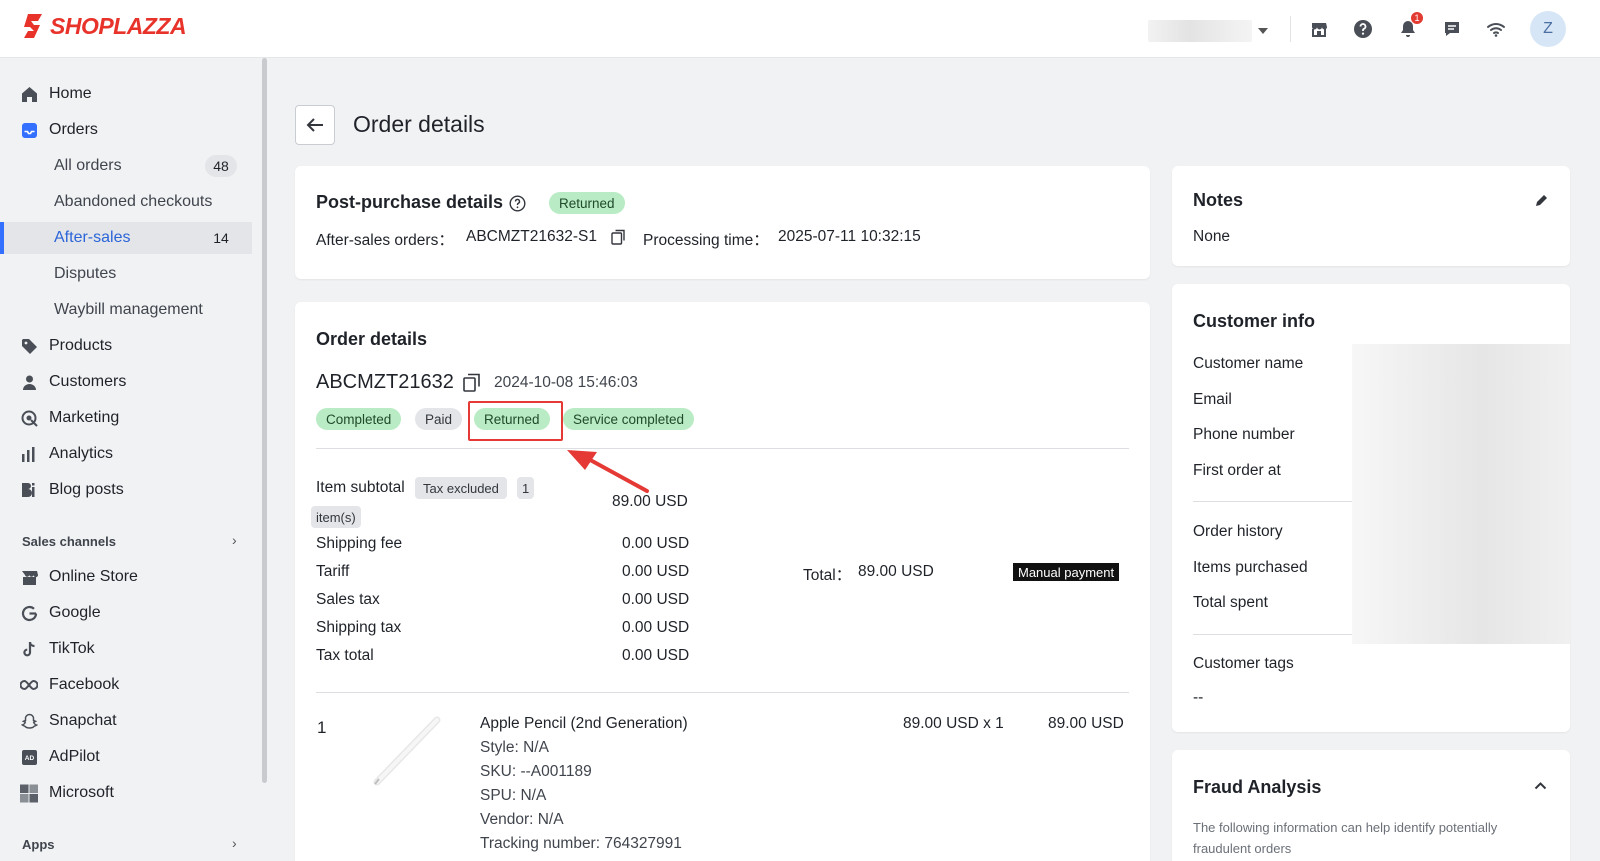 The height and width of the screenshot is (861, 1600). I want to click on order-details-title: Order details, so click(372, 339).